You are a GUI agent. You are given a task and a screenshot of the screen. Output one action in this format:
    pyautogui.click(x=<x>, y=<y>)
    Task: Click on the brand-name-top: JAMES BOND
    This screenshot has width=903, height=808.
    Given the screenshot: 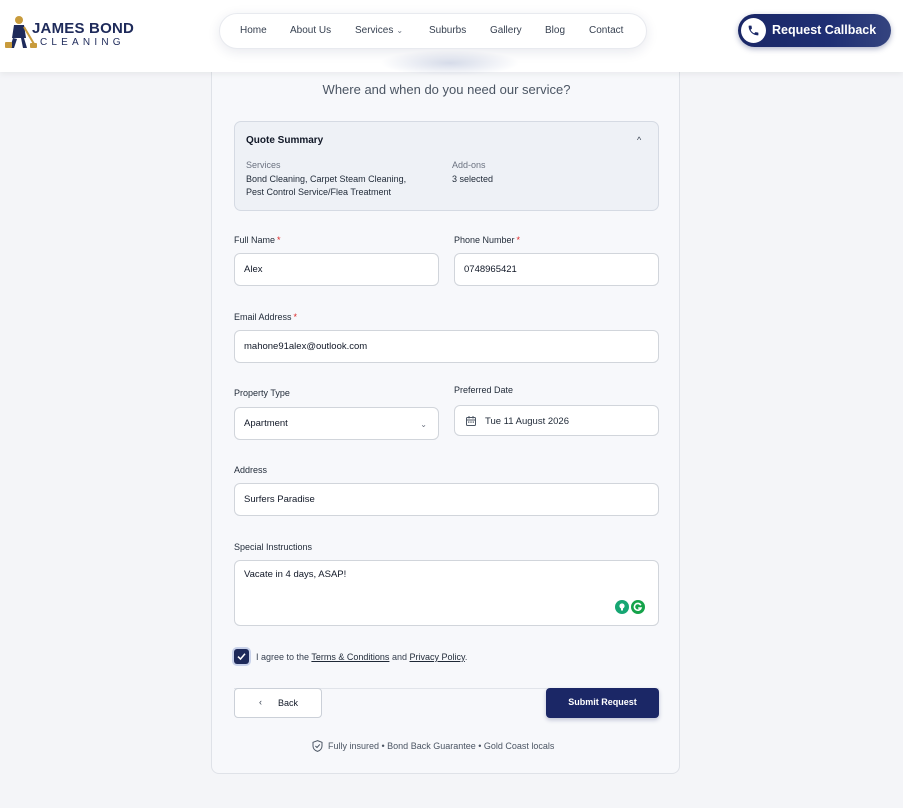 What is the action you would take?
    pyautogui.click(x=83, y=28)
    